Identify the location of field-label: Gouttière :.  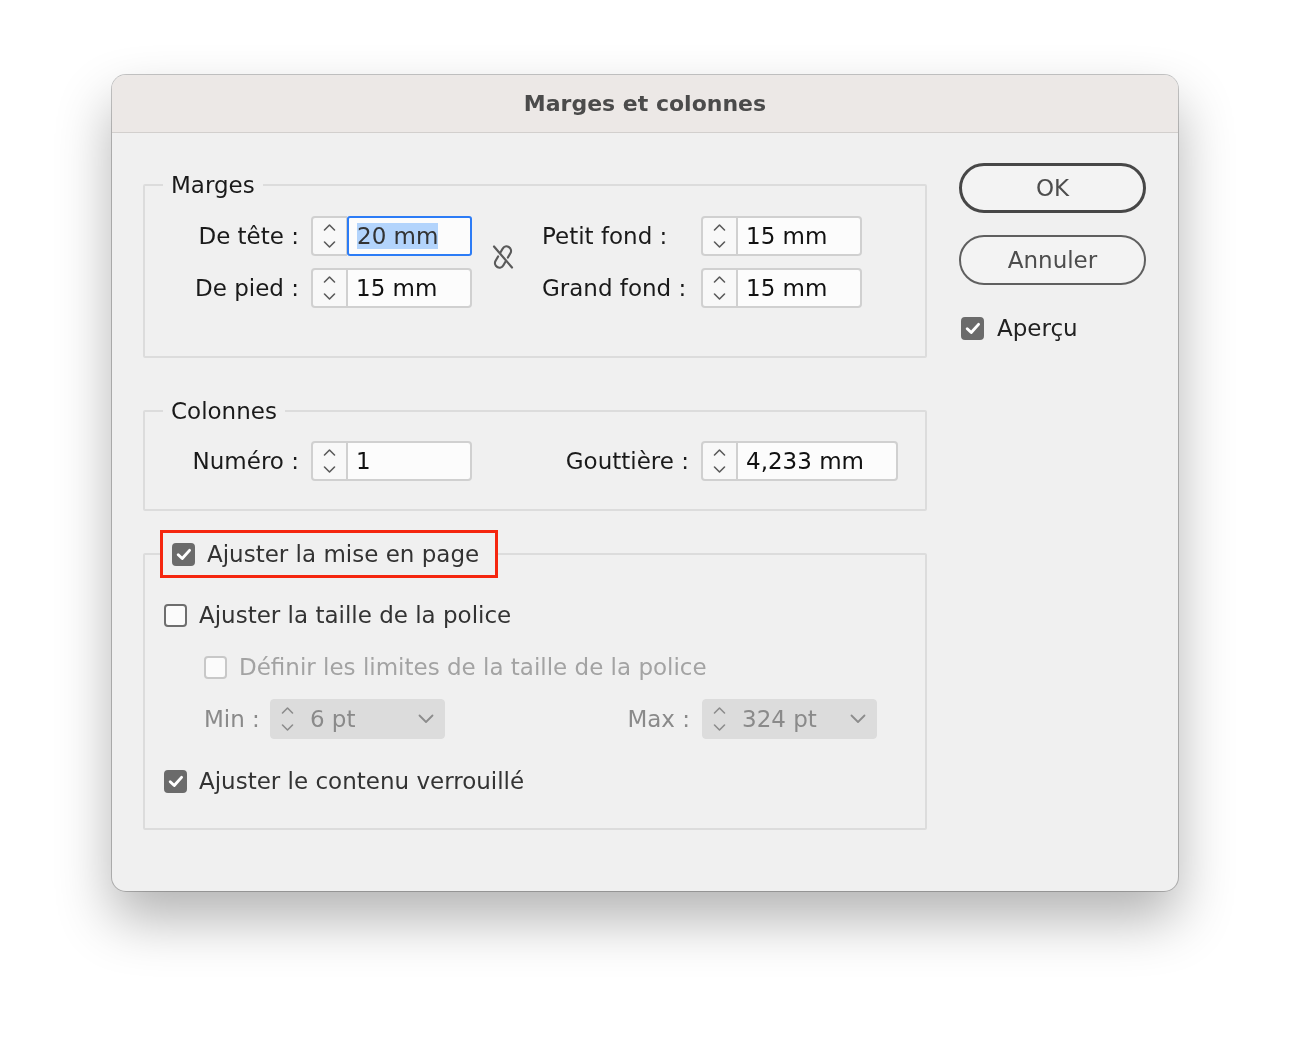
(627, 461).